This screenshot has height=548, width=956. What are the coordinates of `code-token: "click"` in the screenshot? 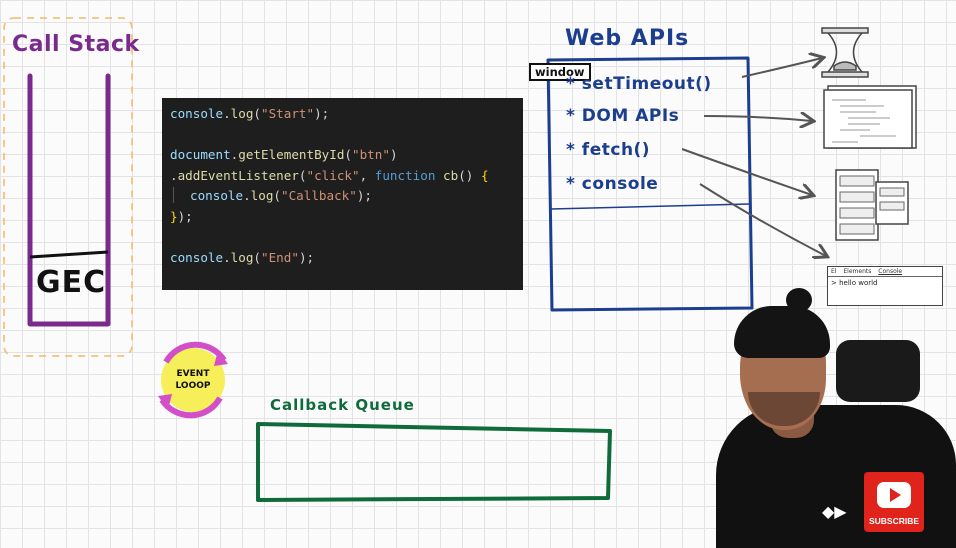 It's located at (333, 175).